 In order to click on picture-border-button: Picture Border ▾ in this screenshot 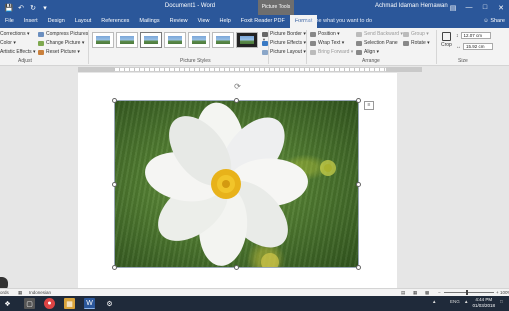, I will do `click(284, 34)`.